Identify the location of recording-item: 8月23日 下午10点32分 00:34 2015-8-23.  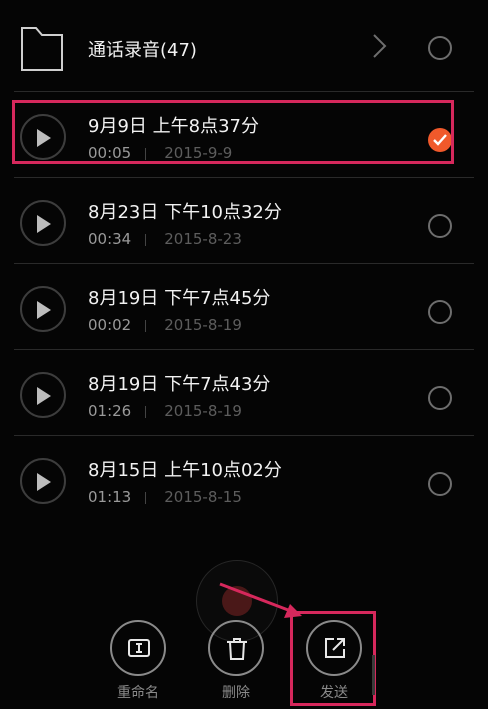
(244, 221).